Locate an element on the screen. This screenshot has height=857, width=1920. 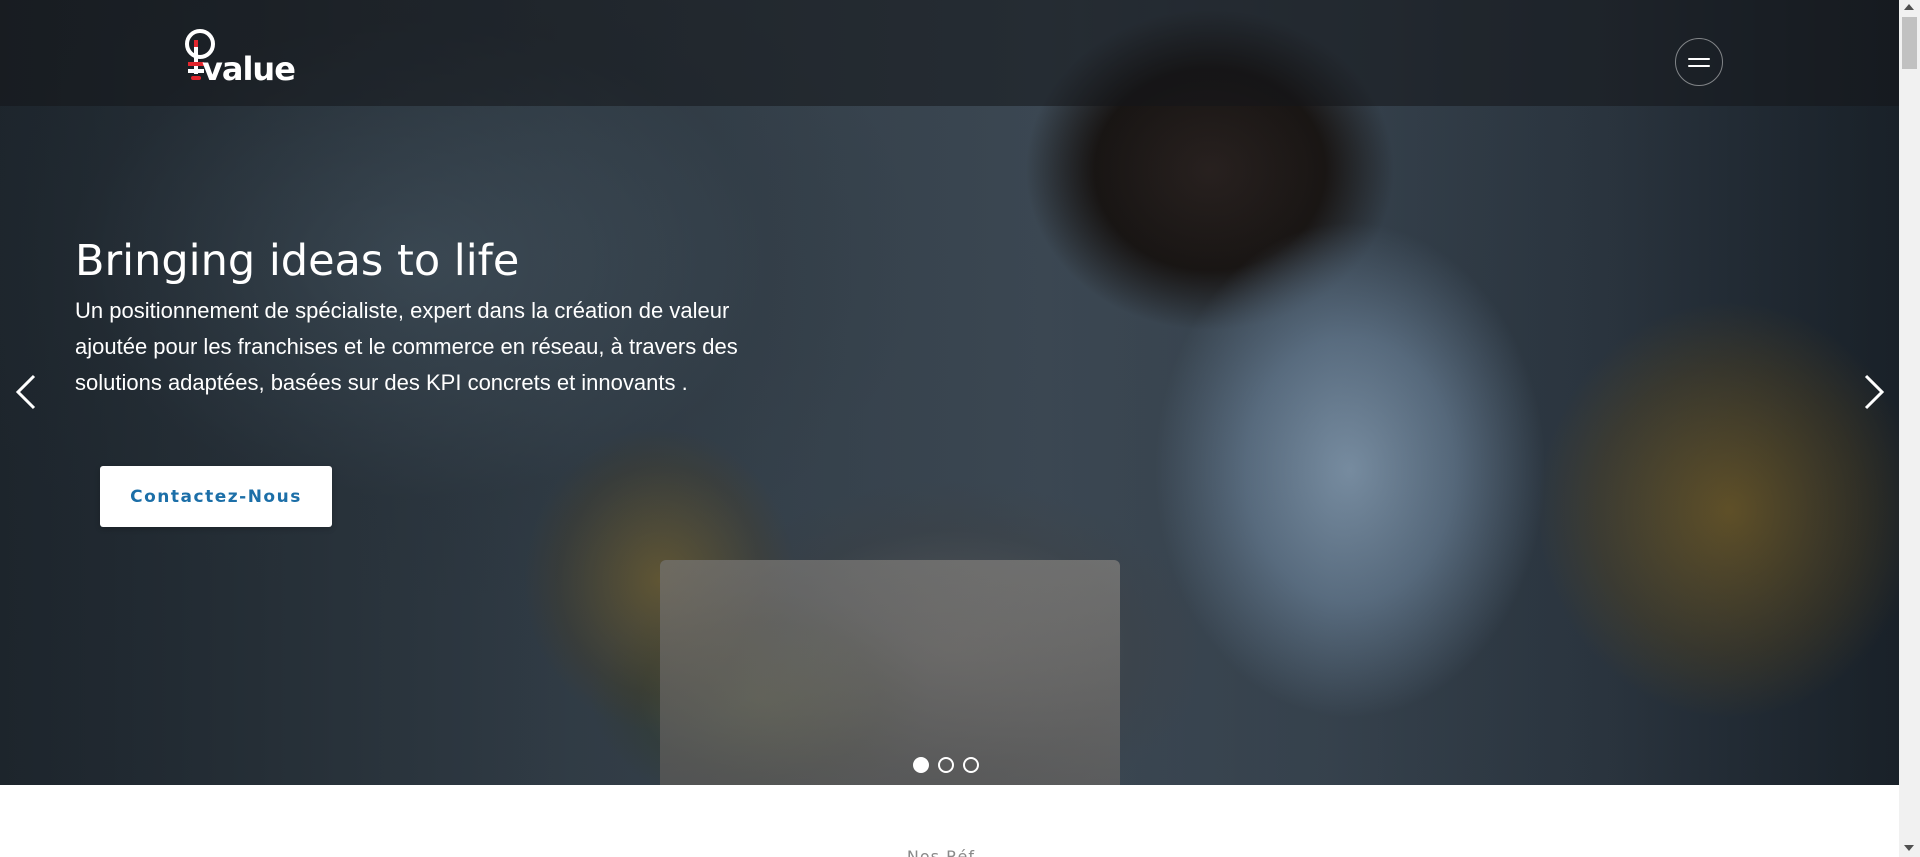
logo: value is located at coordinates (250, 57).